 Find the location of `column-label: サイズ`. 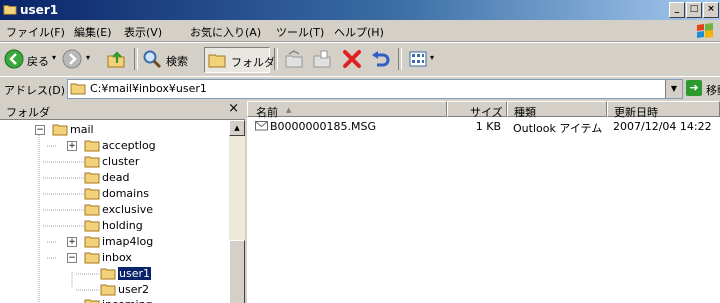

column-label: サイズ is located at coordinates (486, 112).